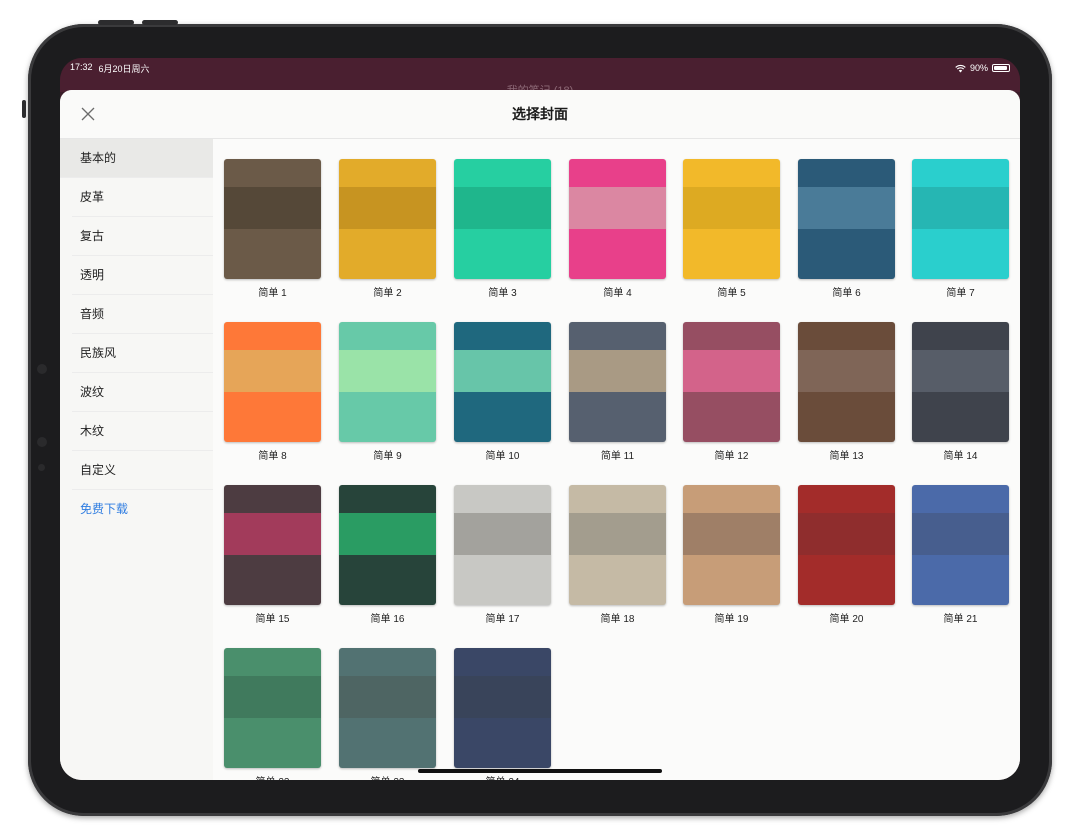  Describe the element at coordinates (142, 470) in the screenshot. I see `sidebar-item: 自定义` at that location.